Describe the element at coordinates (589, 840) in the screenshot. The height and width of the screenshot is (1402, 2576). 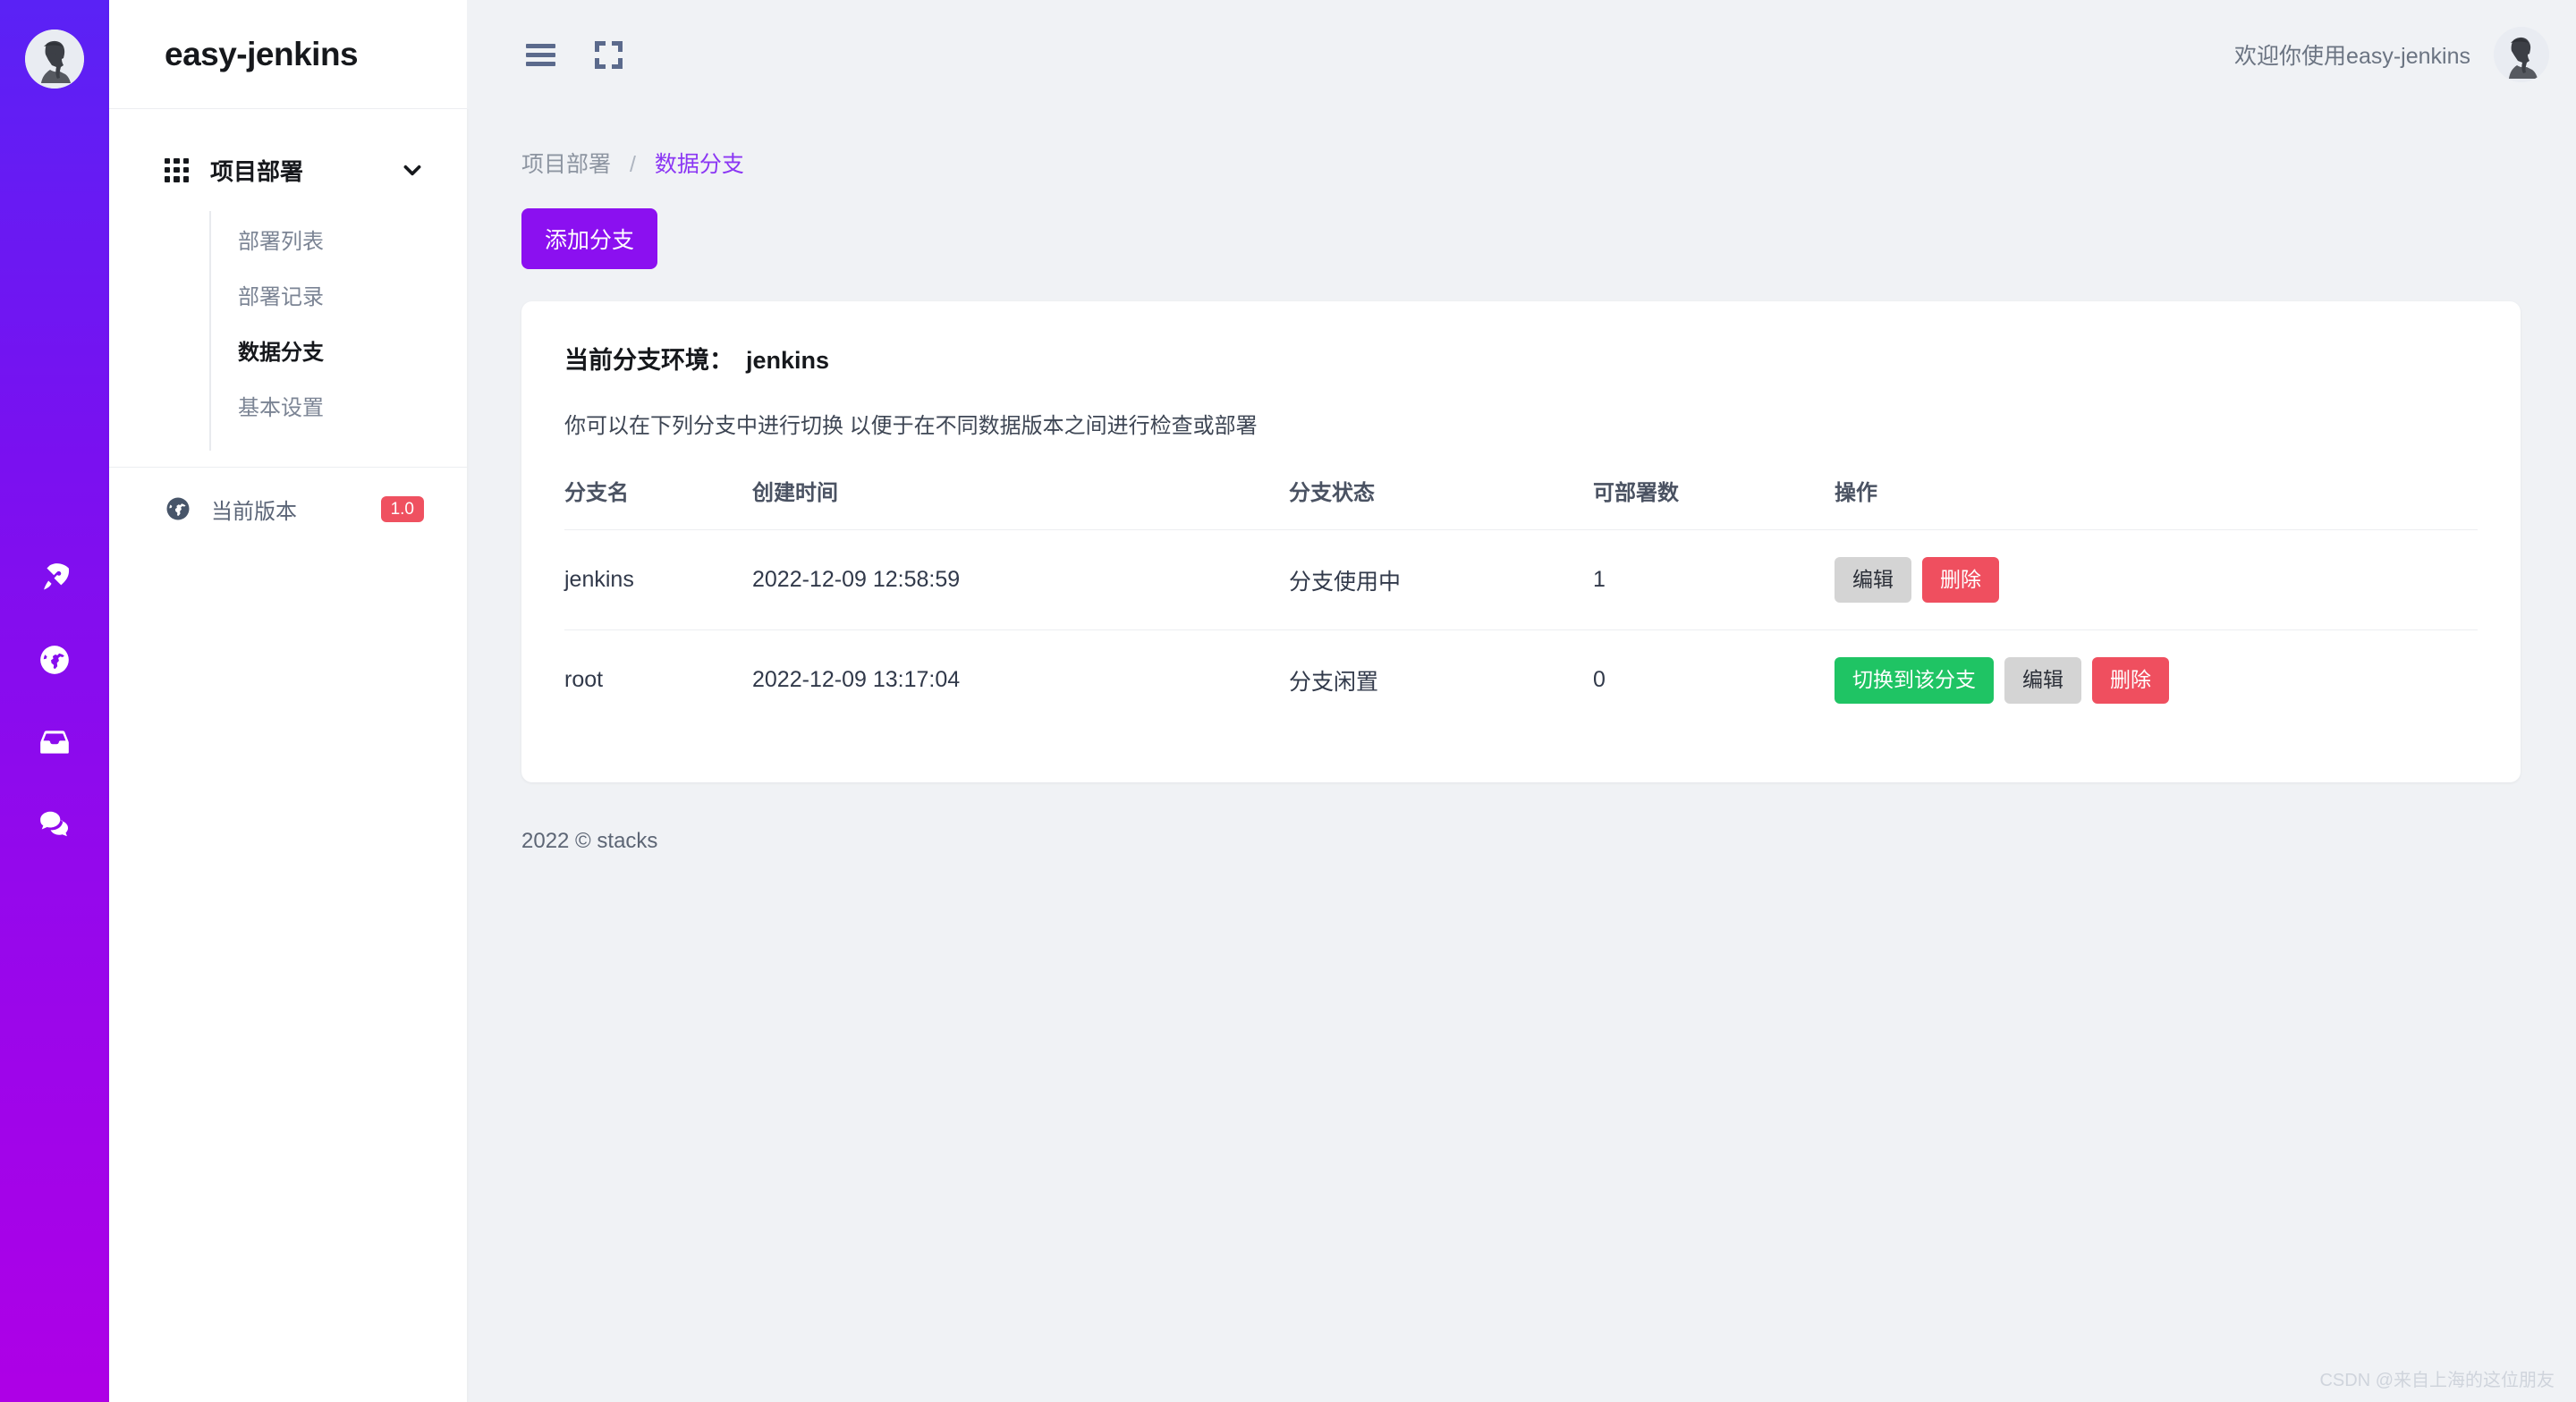
I see `footer: 2022 © stacks` at that location.